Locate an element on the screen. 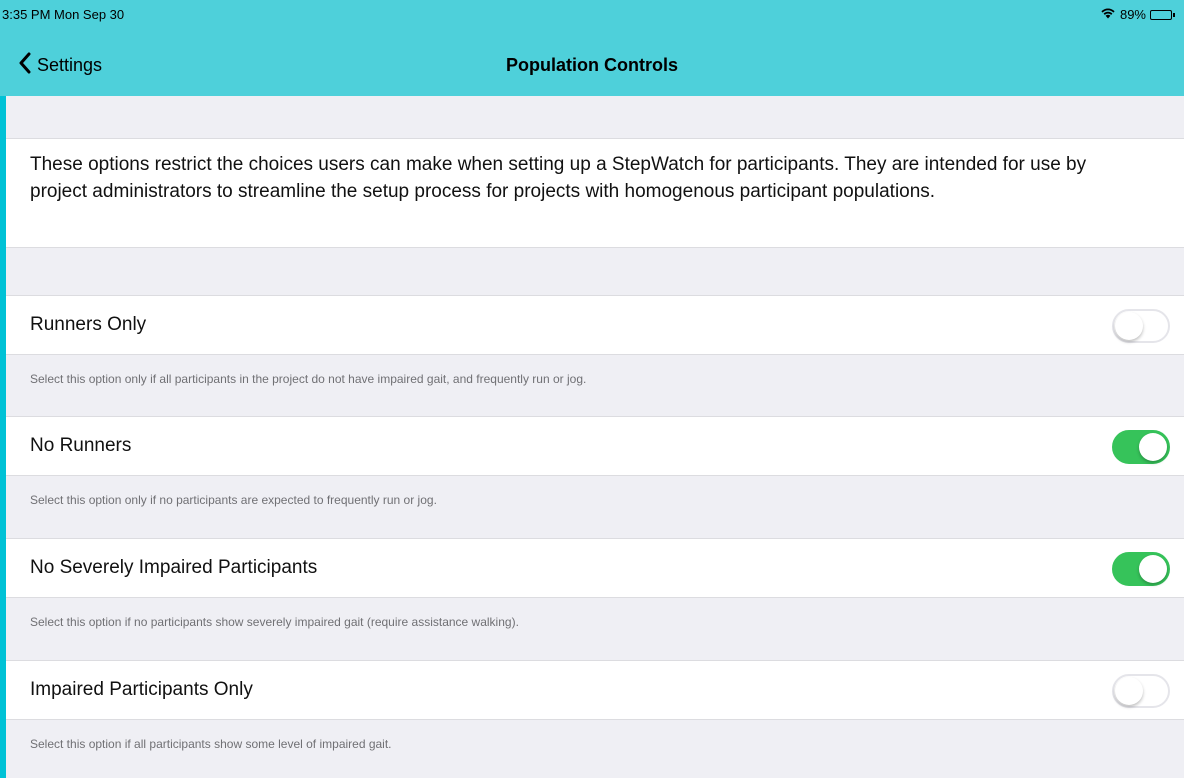  no-severely-impaired-toggle is located at coordinates (1141, 569).